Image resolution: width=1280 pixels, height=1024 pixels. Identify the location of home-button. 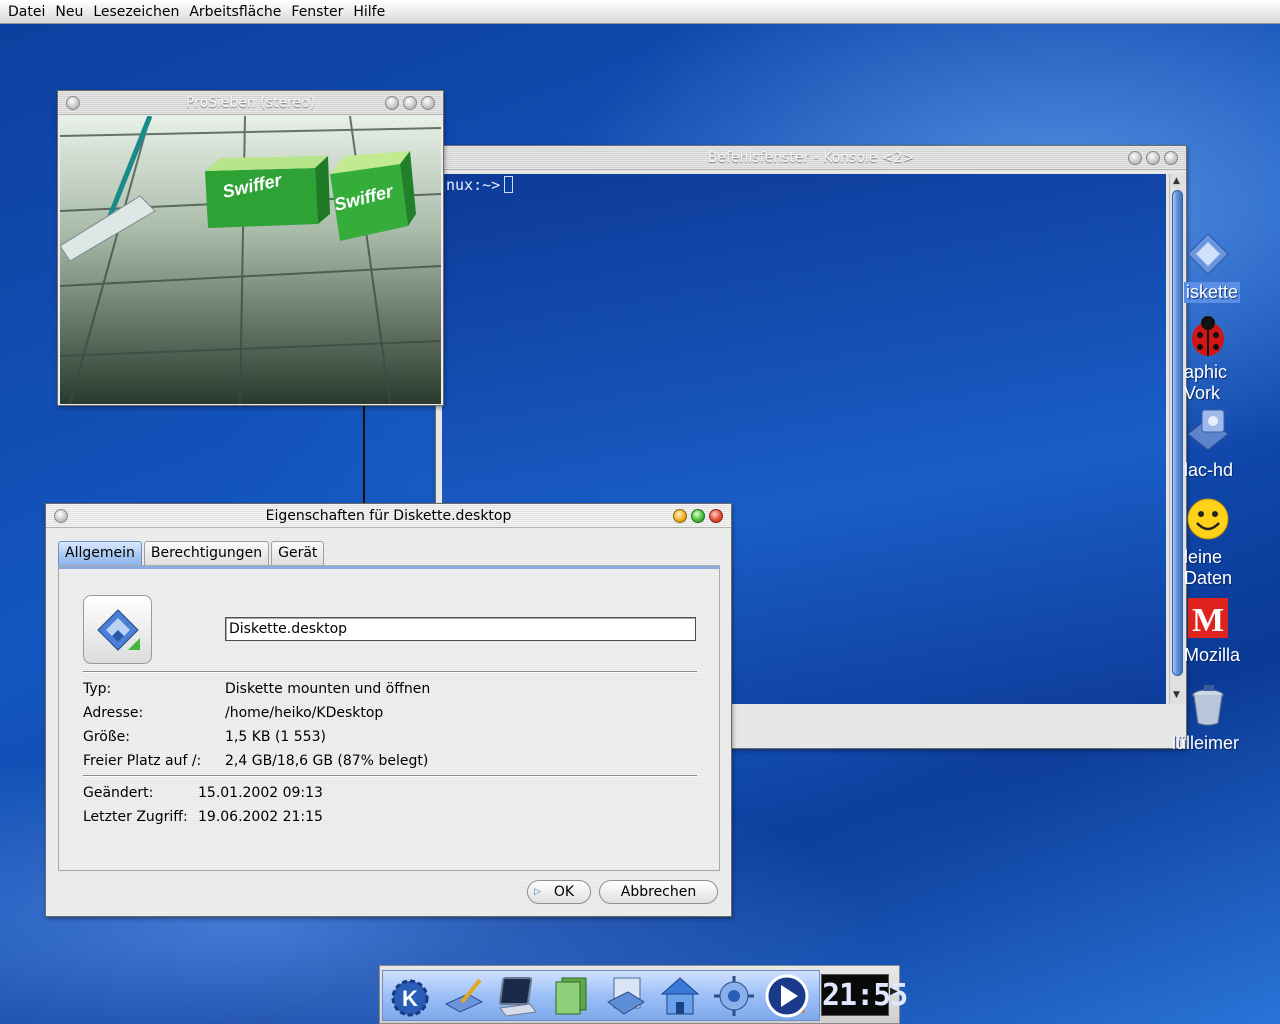
(680, 996).